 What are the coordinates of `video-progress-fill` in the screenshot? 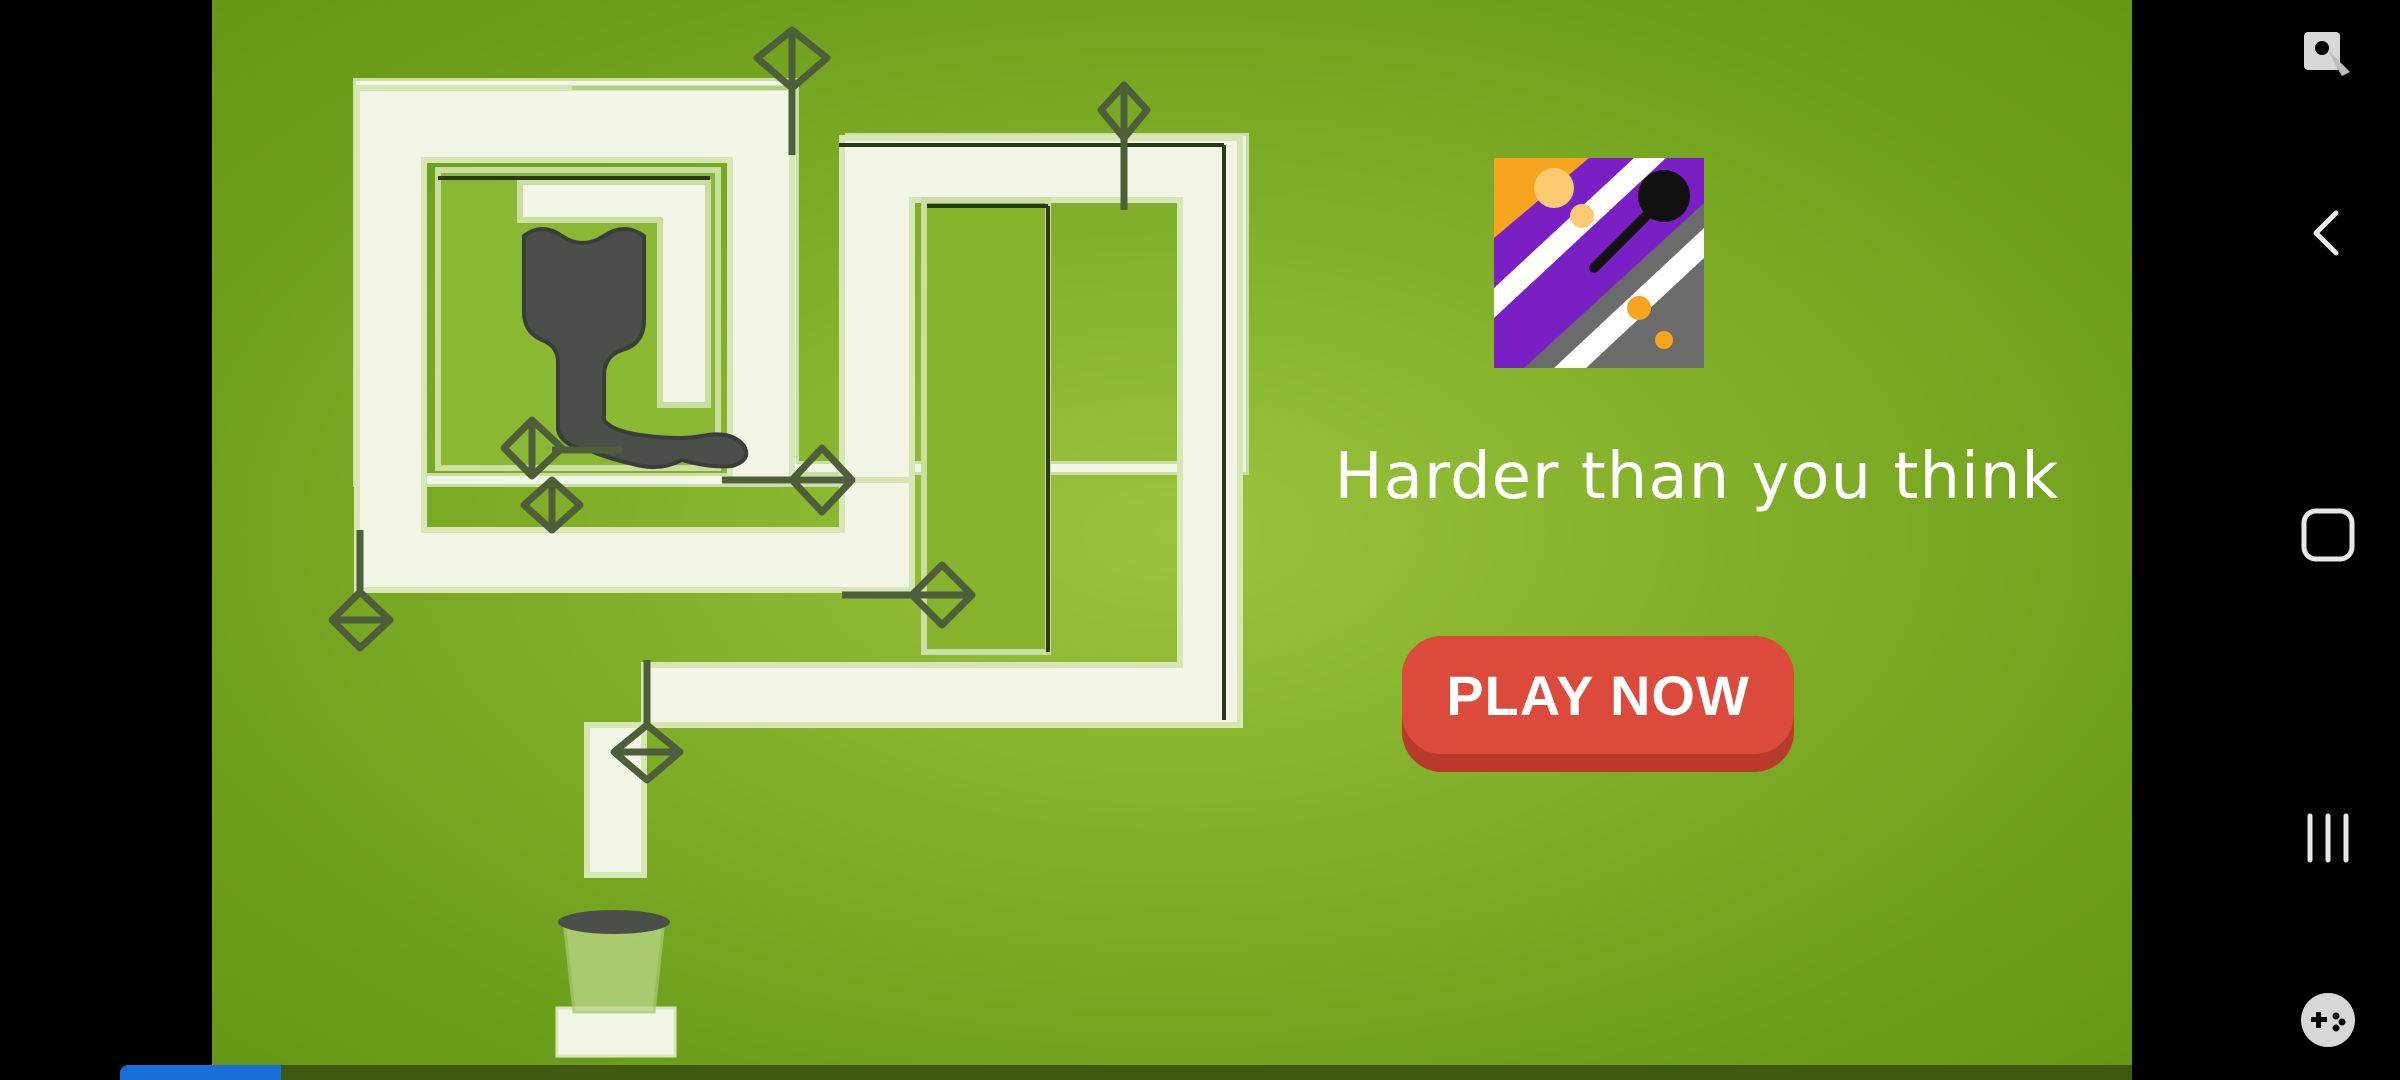 It's located at (200, 1072).